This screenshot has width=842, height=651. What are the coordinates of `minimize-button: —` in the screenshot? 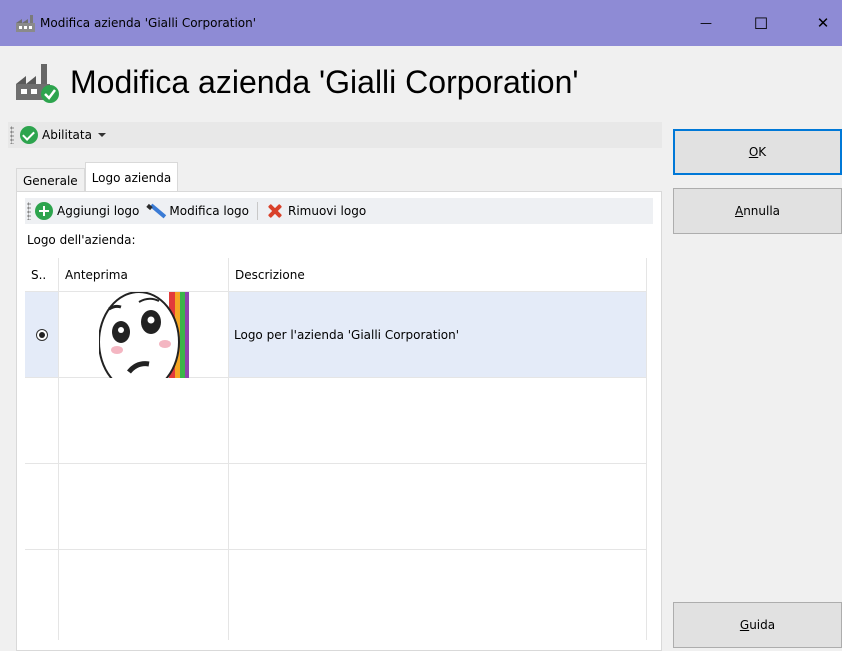 It's located at (706, 23).